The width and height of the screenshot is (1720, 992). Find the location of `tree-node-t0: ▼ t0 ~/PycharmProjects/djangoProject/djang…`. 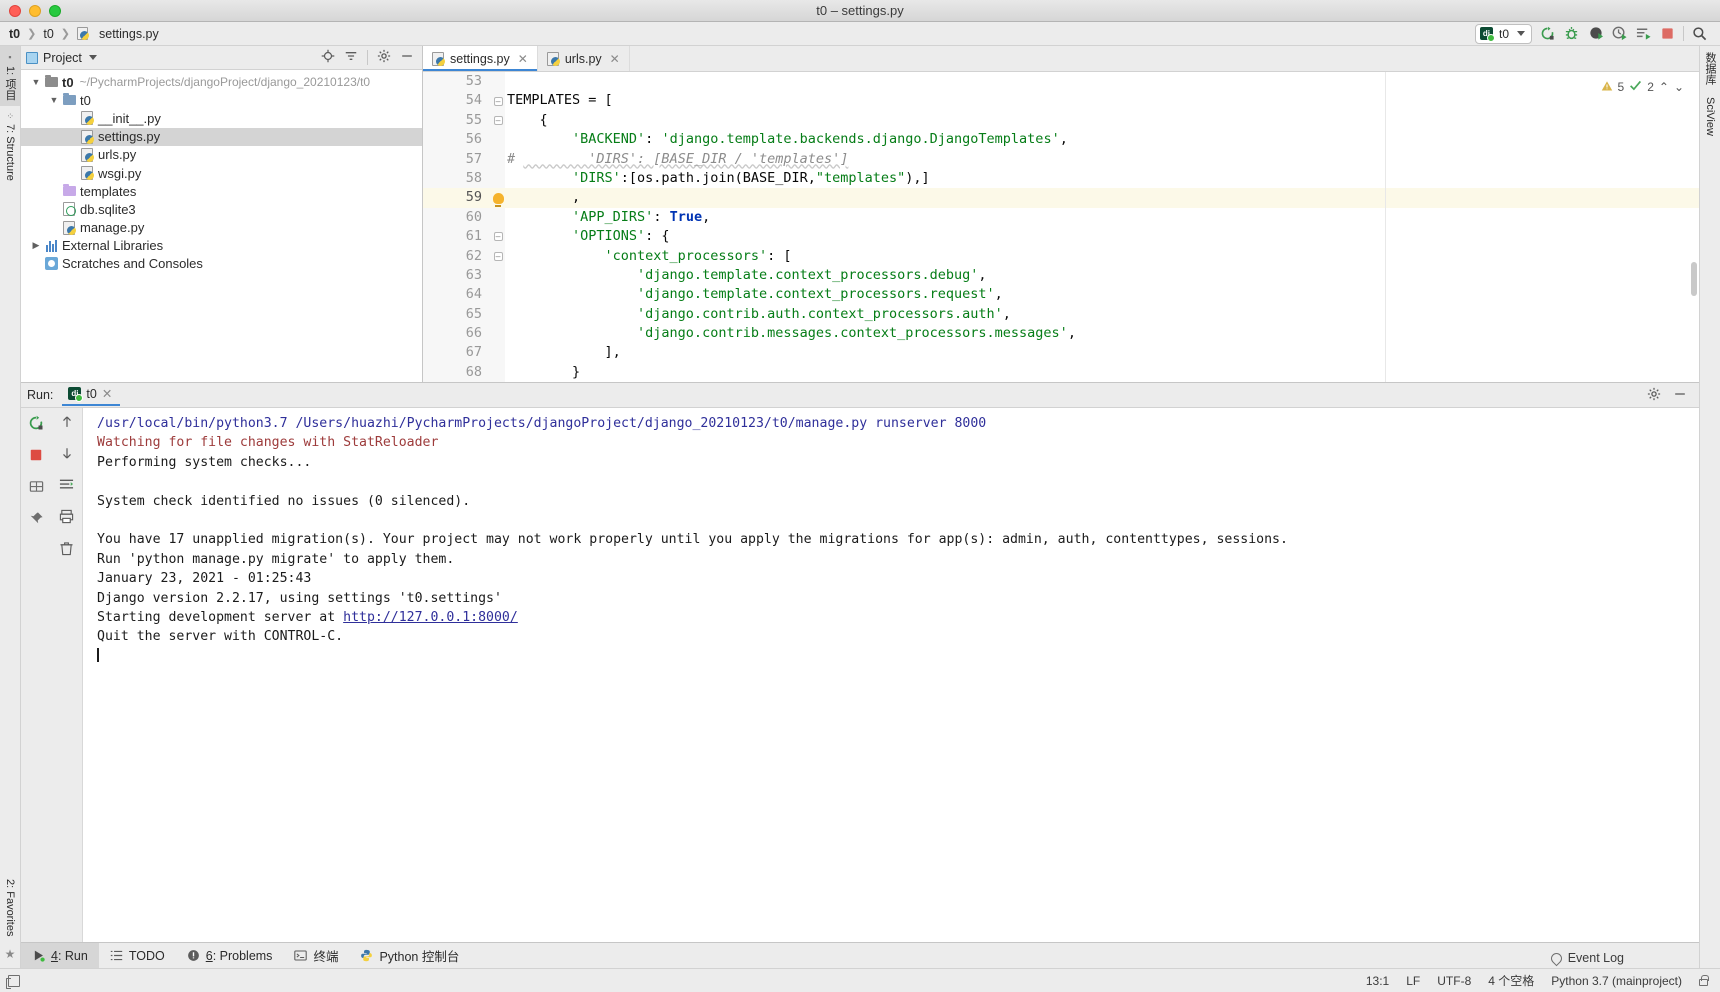

tree-node-t0: ▼ t0 ~/PycharmProjects/djangoProject/djang… is located at coordinates (221, 82).